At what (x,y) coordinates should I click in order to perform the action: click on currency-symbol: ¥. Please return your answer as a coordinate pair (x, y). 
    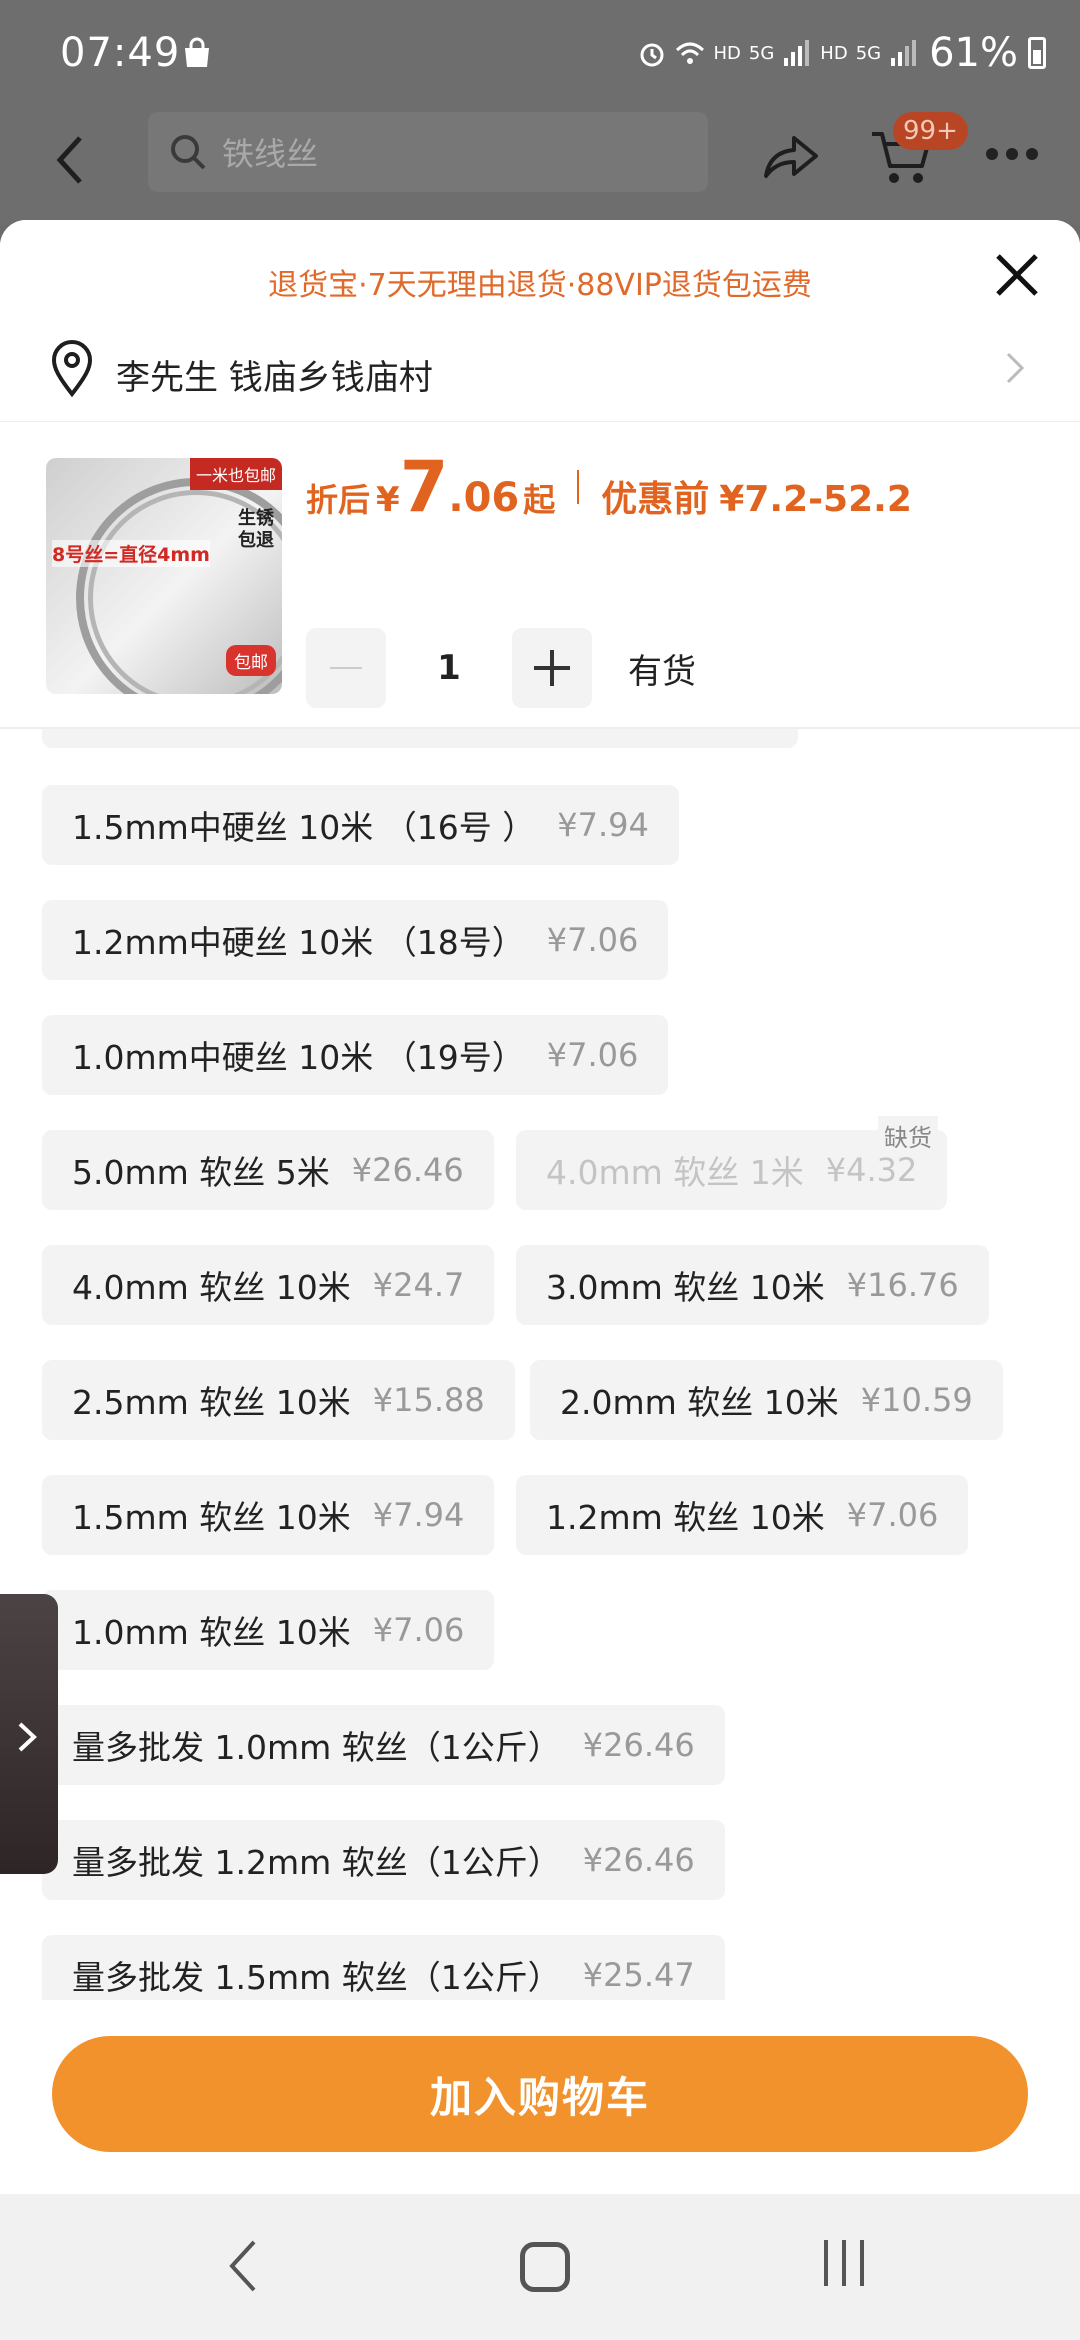
    Looking at the image, I should click on (388, 500).